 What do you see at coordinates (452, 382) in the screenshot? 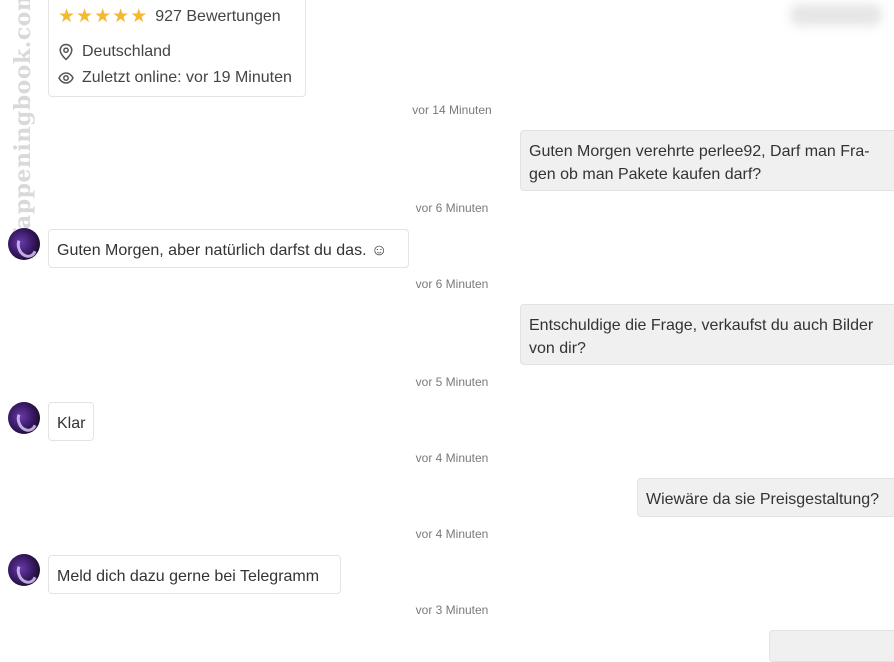
I see `message-timestamp: vor 5 Minuten` at bounding box center [452, 382].